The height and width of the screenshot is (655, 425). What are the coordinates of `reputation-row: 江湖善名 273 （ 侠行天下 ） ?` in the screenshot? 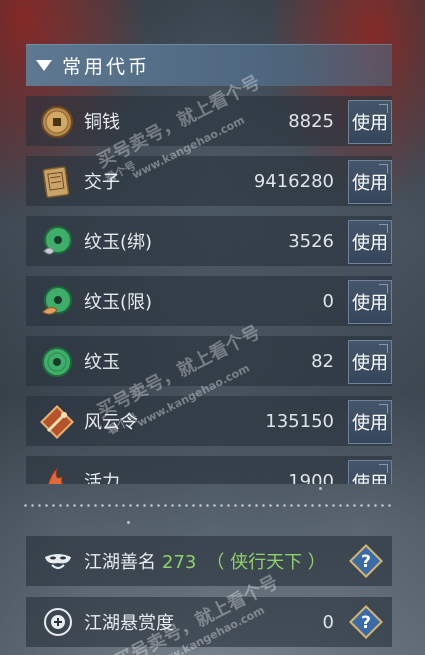 It's located at (209, 561).